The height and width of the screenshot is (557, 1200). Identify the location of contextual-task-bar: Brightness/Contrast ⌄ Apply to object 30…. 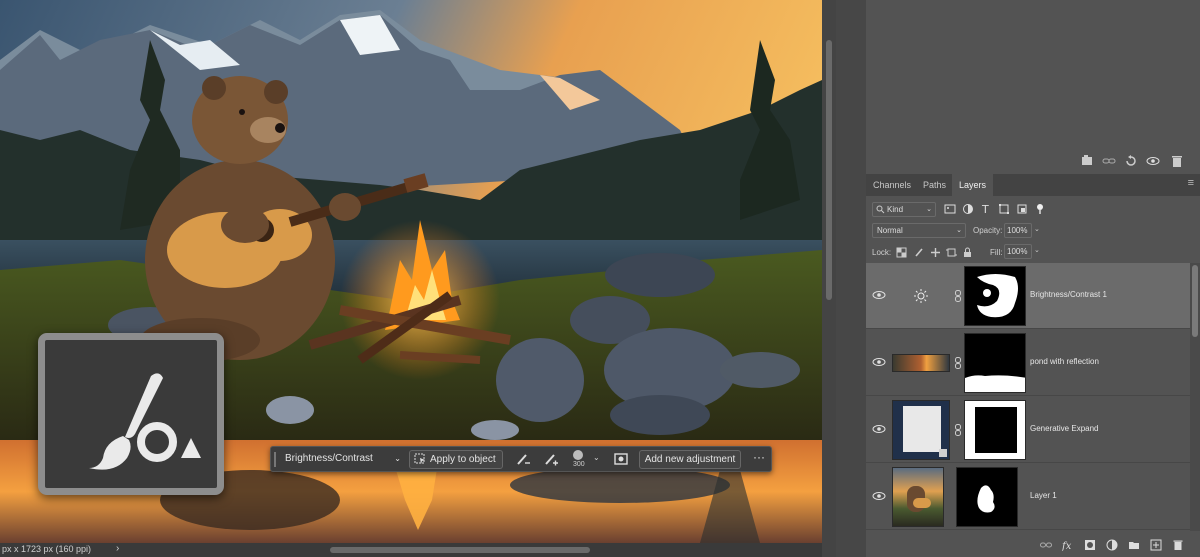
(521, 459).